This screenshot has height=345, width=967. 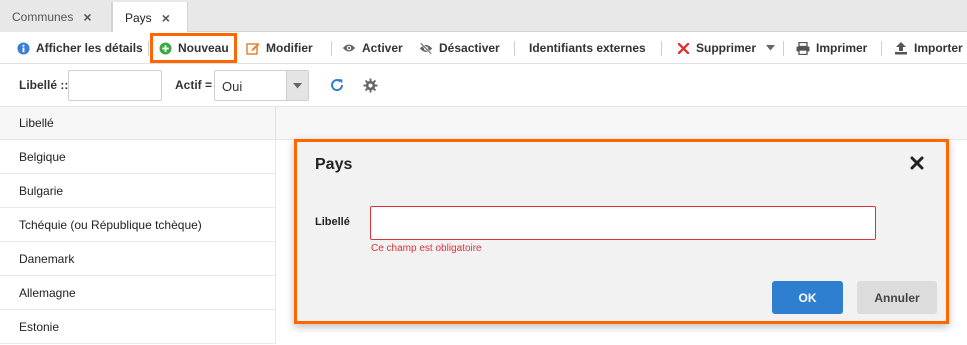 I want to click on deactivate-button: Désactiver, so click(x=459, y=48).